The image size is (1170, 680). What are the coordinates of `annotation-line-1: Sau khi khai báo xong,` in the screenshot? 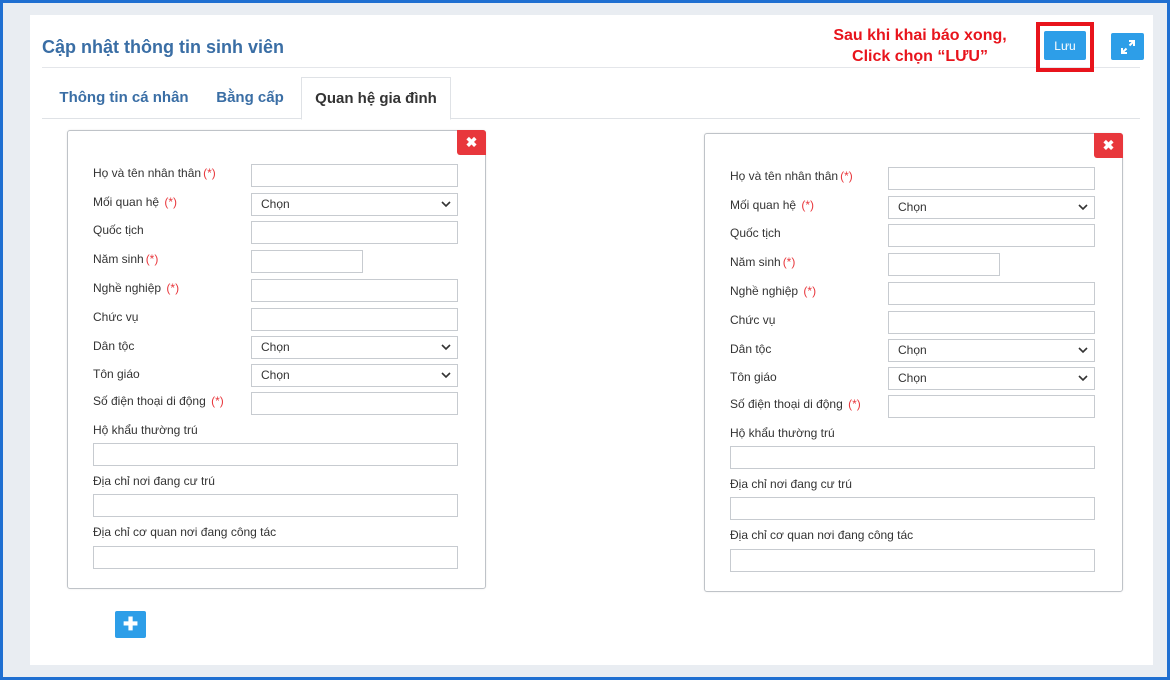 It's located at (920, 35).